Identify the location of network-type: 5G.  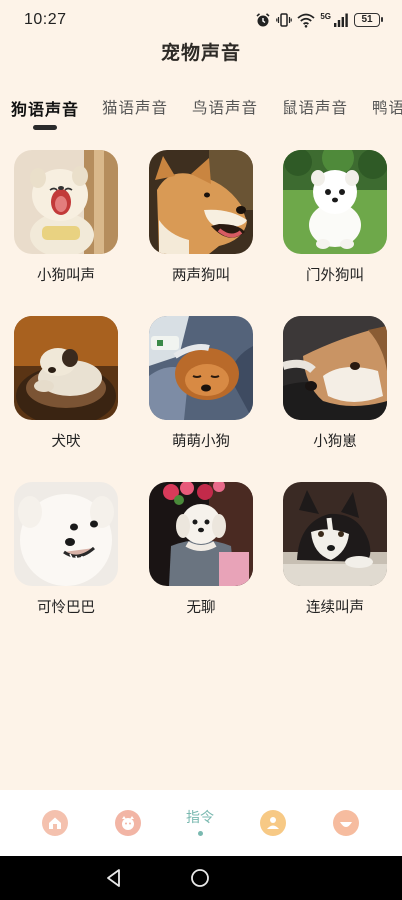
(325, 16).